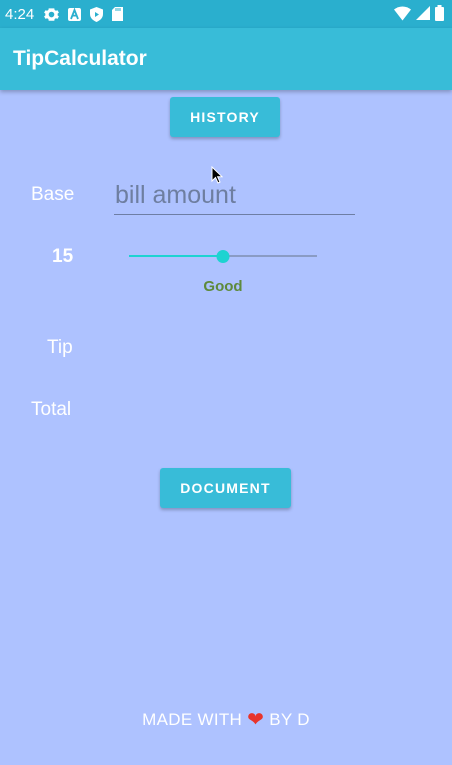 Image resolution: width=452 pixels, height=765 pixels. What do you see at coordinates (256, 720) in the screenshot?
I see `heart-icon: ❤` at bounding box center [256, 720].